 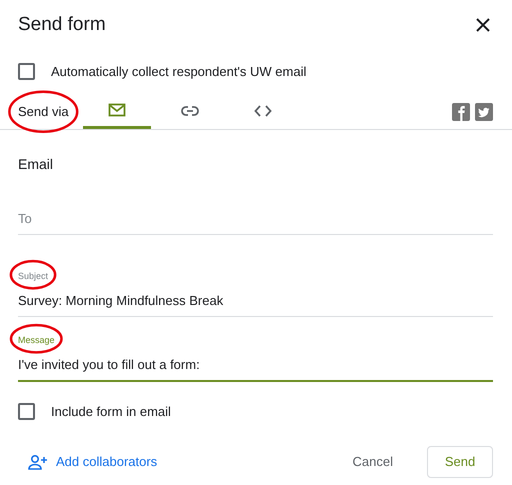 I want to click on send-via-label: Send via, so click(x=43, y=112).